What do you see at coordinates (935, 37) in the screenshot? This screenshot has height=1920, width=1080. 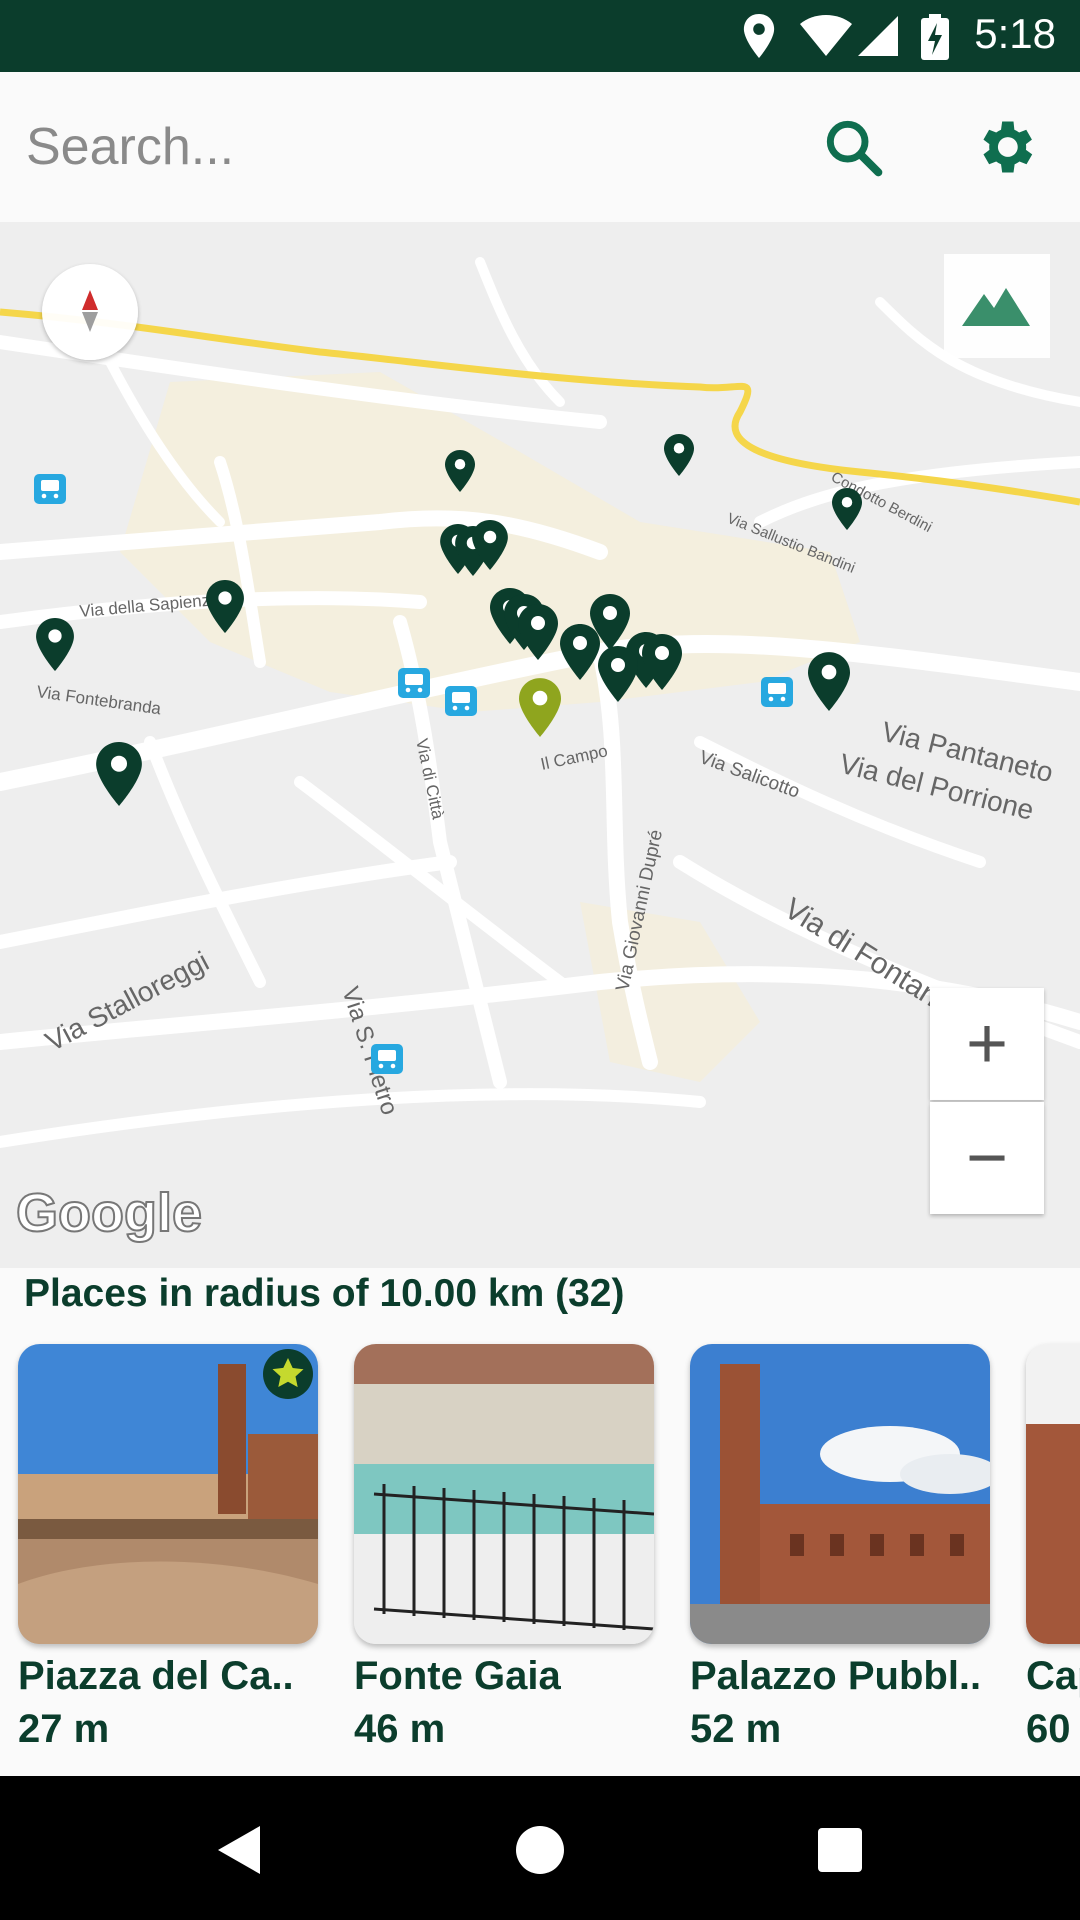 I see `battery-charging-icon` at bounding box center [935, 37].